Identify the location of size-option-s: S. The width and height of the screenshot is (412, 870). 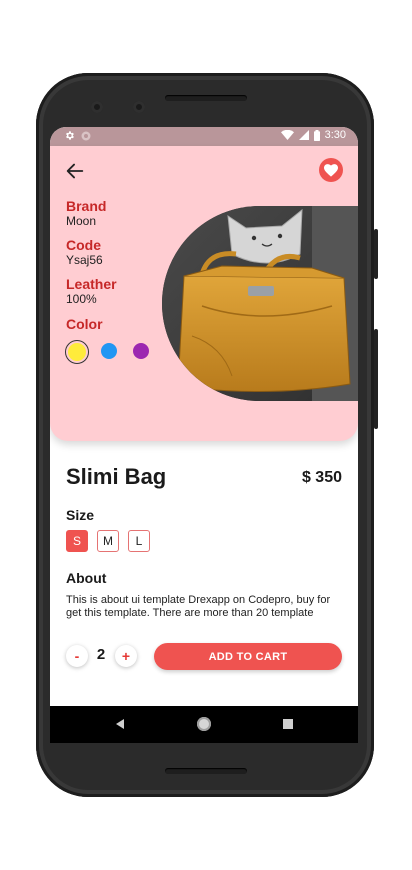
(77, 541).